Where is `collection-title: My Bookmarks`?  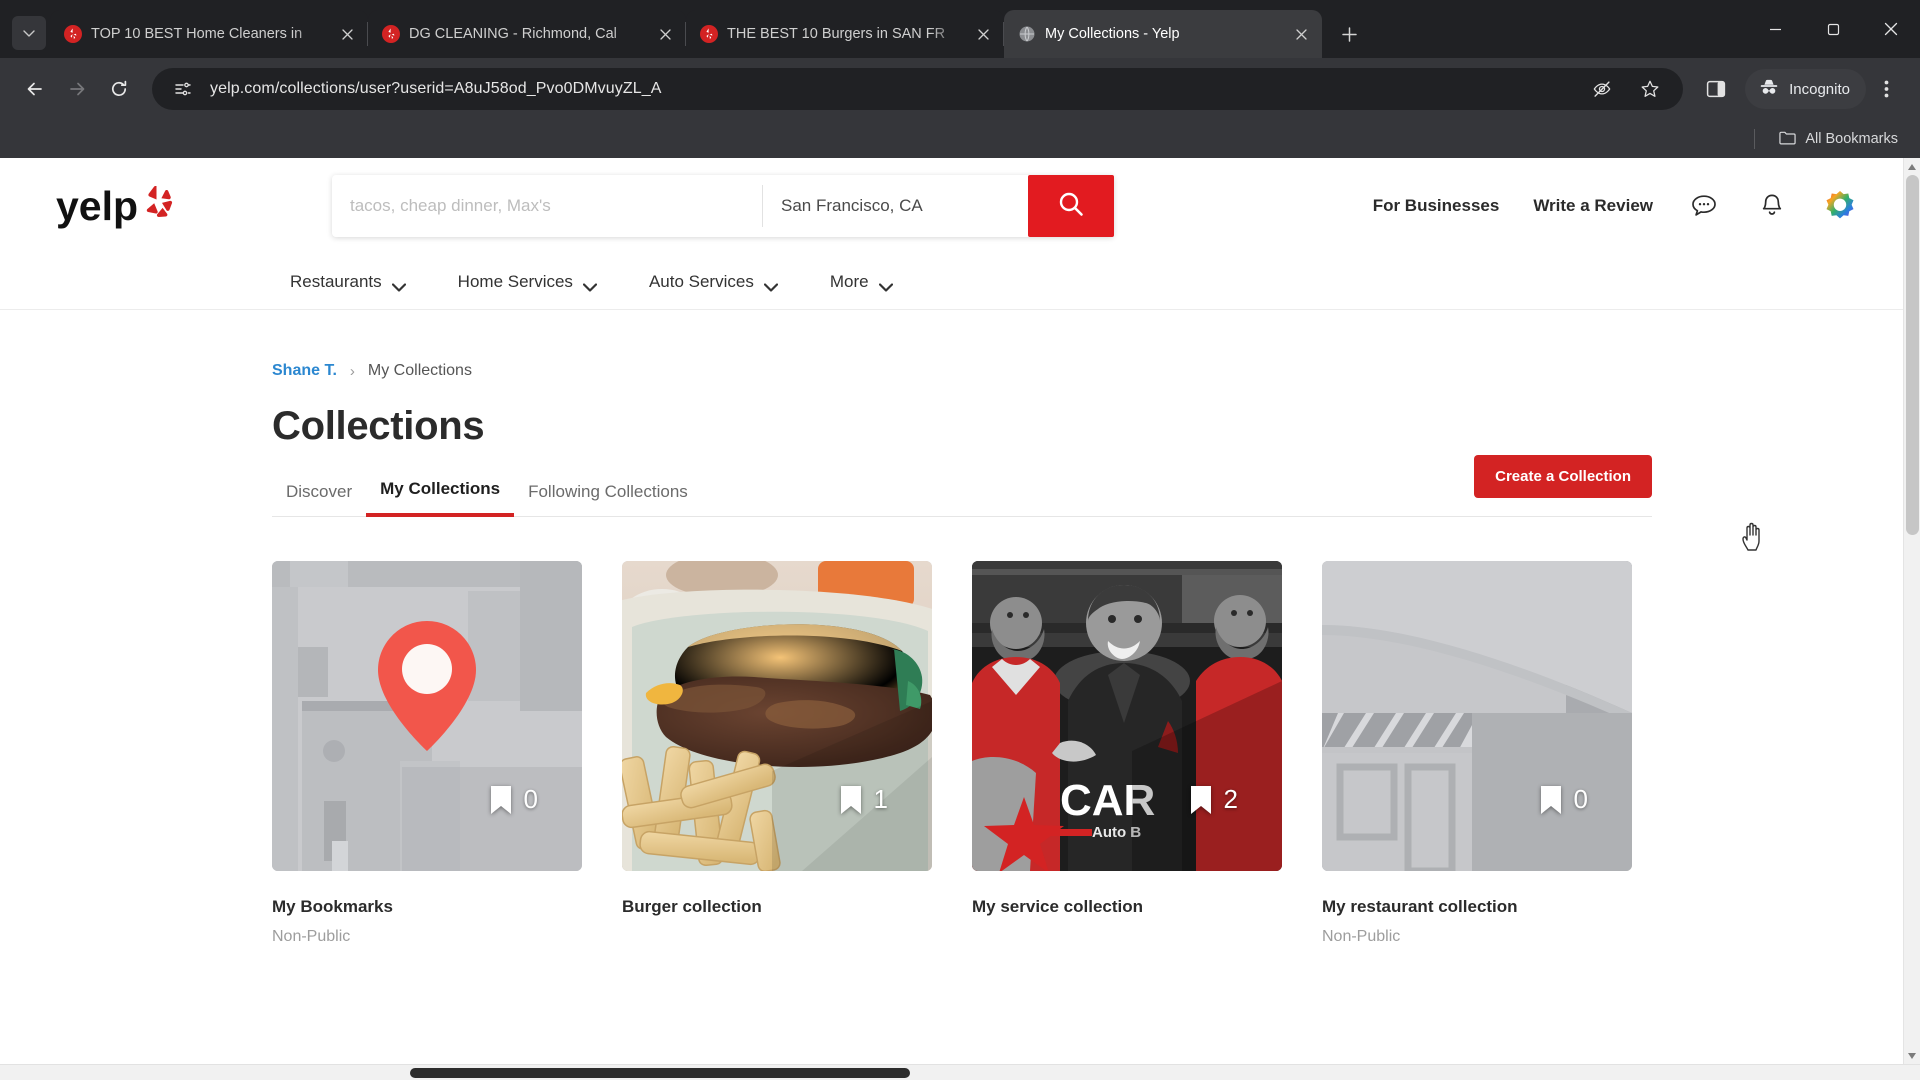
collection-title: My Bookmarks is located at coordinates (427, 907).